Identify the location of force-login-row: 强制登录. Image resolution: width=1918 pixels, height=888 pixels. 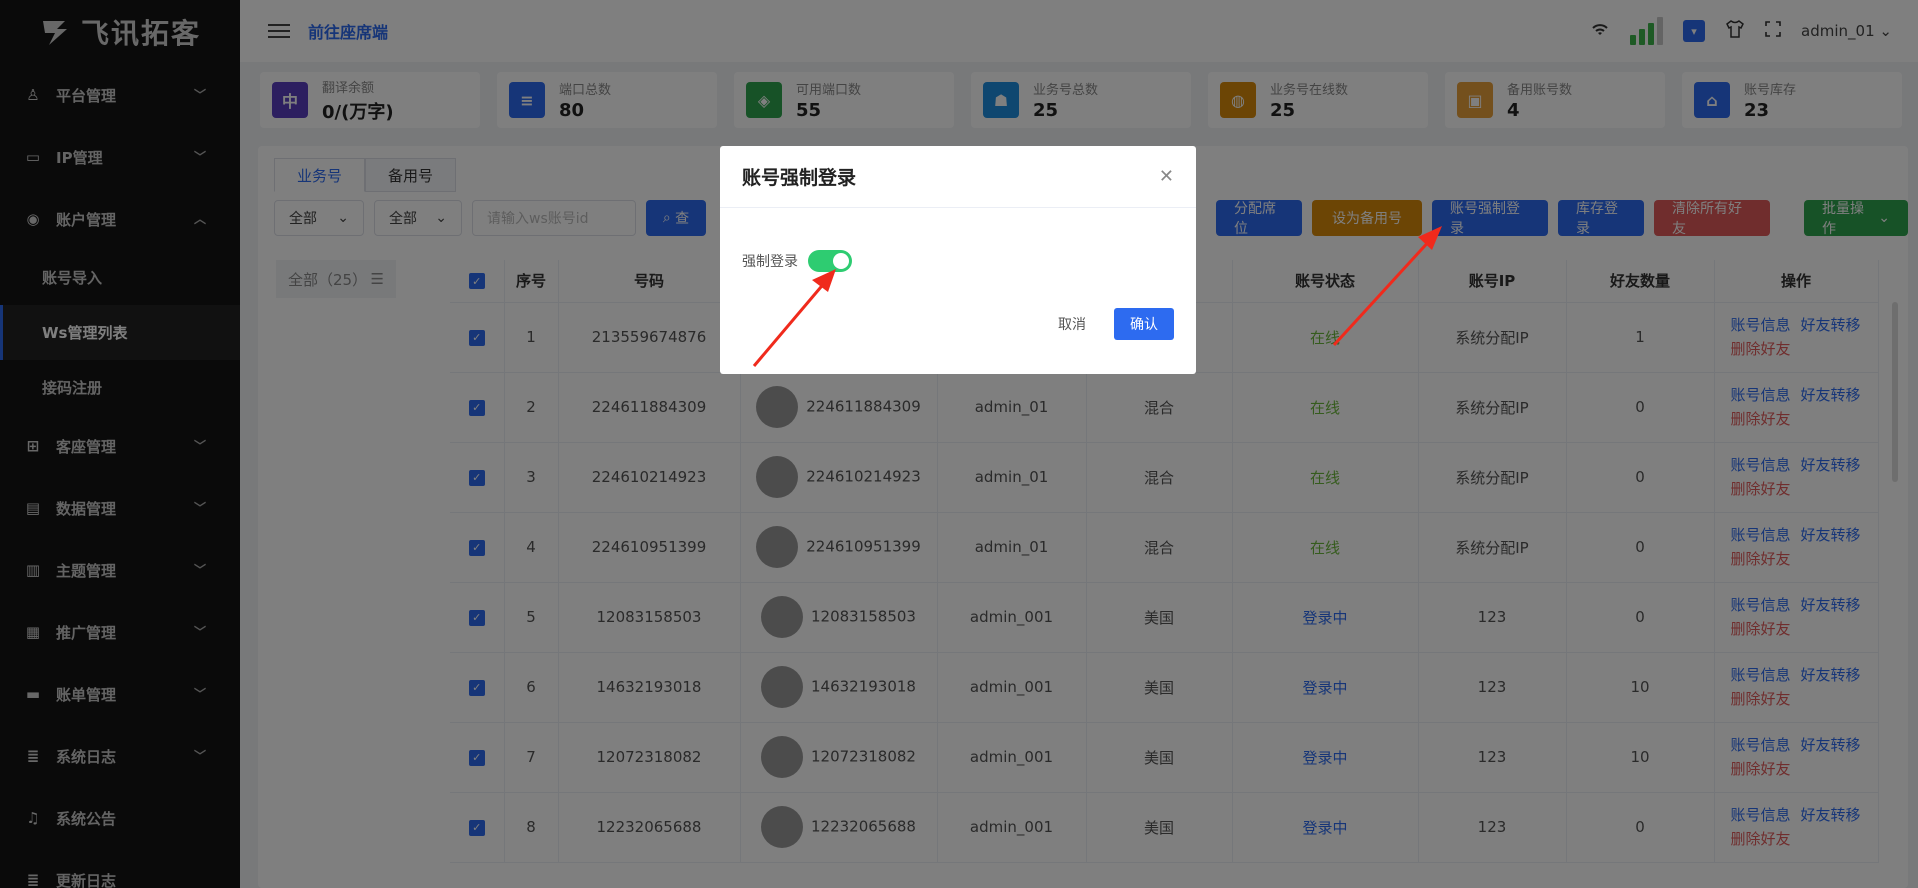
(797, 261).